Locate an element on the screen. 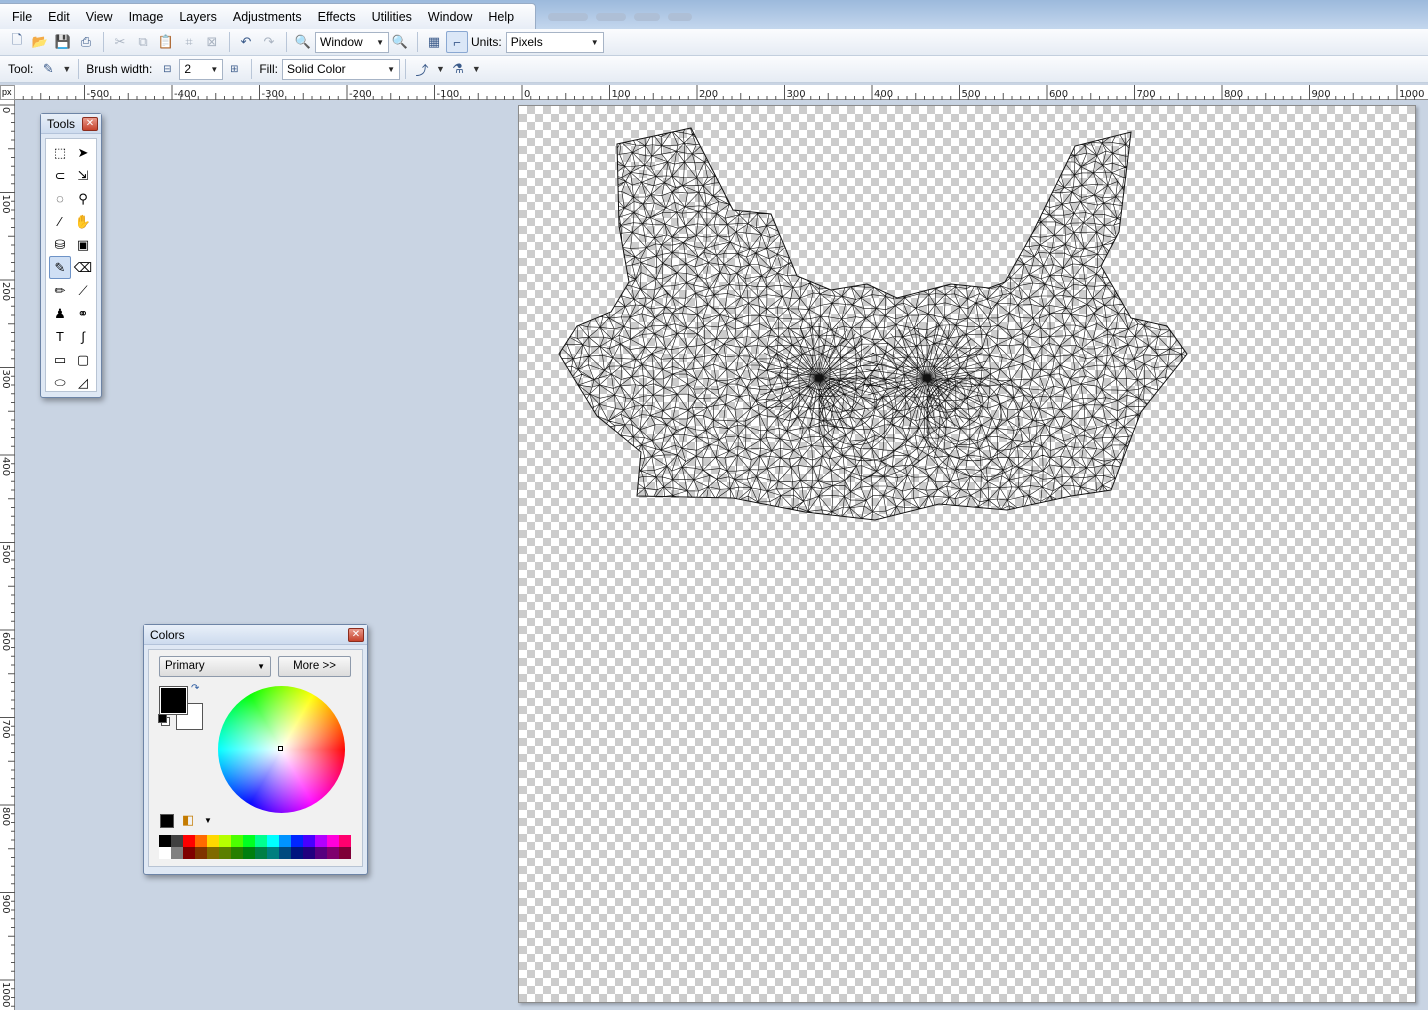 Image resolution: width=1428 pixels, height=1010 pixels. fill-combo: Solid Color ▼ is located at coordinates (340, 69).